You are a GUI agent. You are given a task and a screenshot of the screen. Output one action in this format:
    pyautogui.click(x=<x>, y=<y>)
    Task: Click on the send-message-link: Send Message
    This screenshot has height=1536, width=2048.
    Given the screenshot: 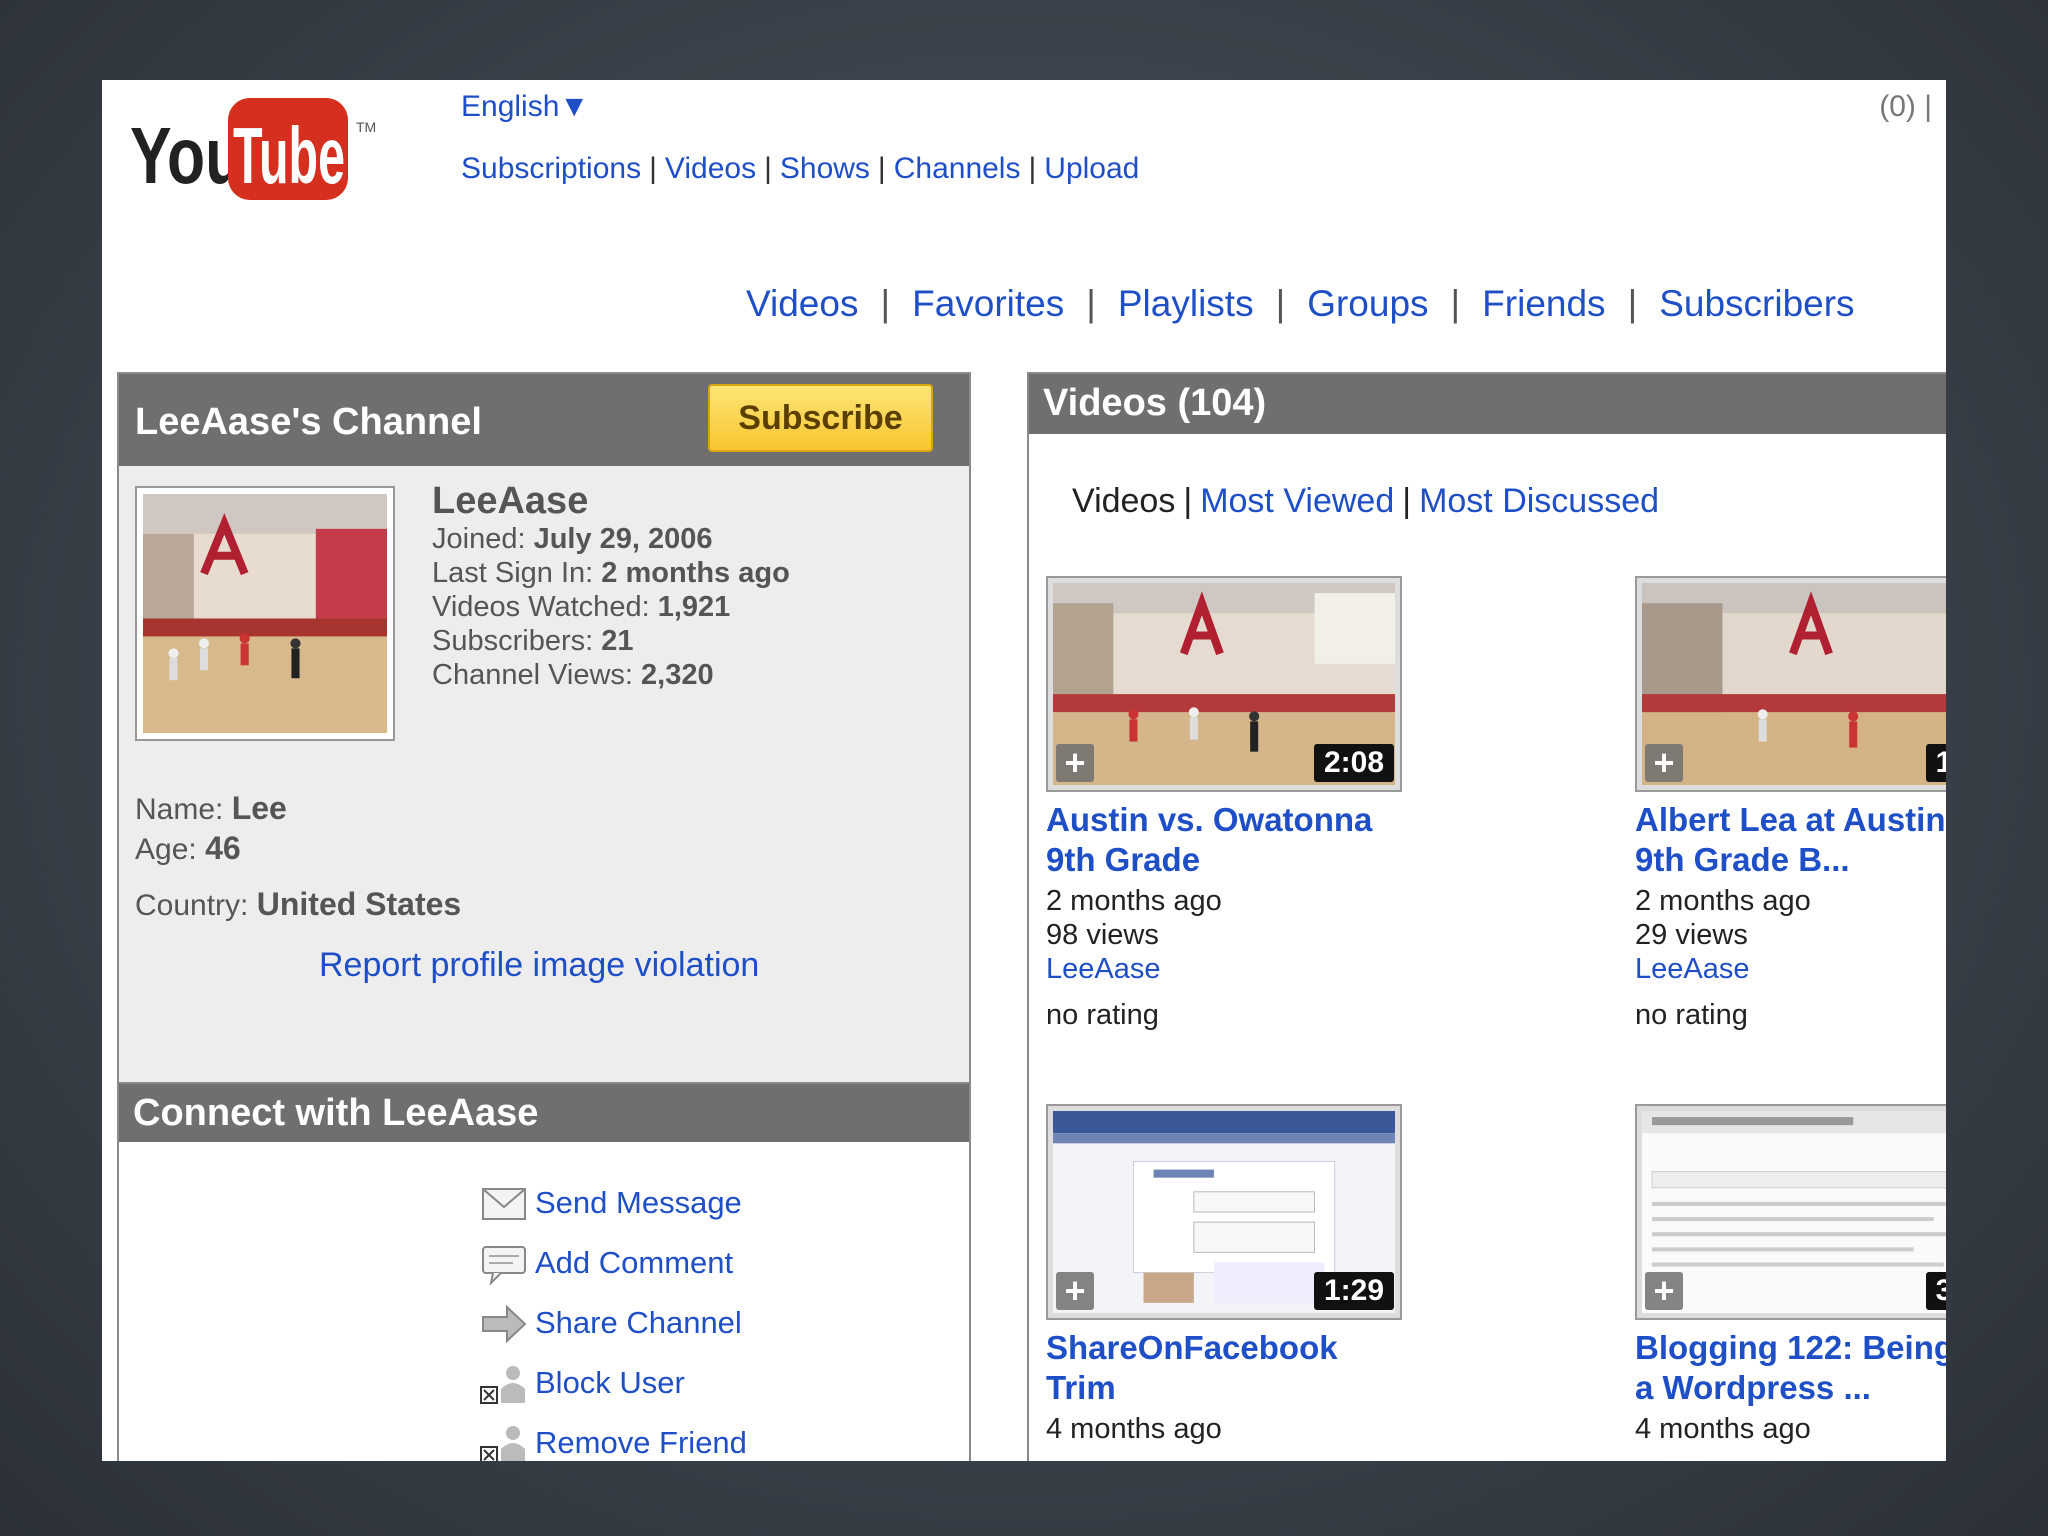 What is the action you would take?
    pyautogui.click(x=638, y=1203)
    